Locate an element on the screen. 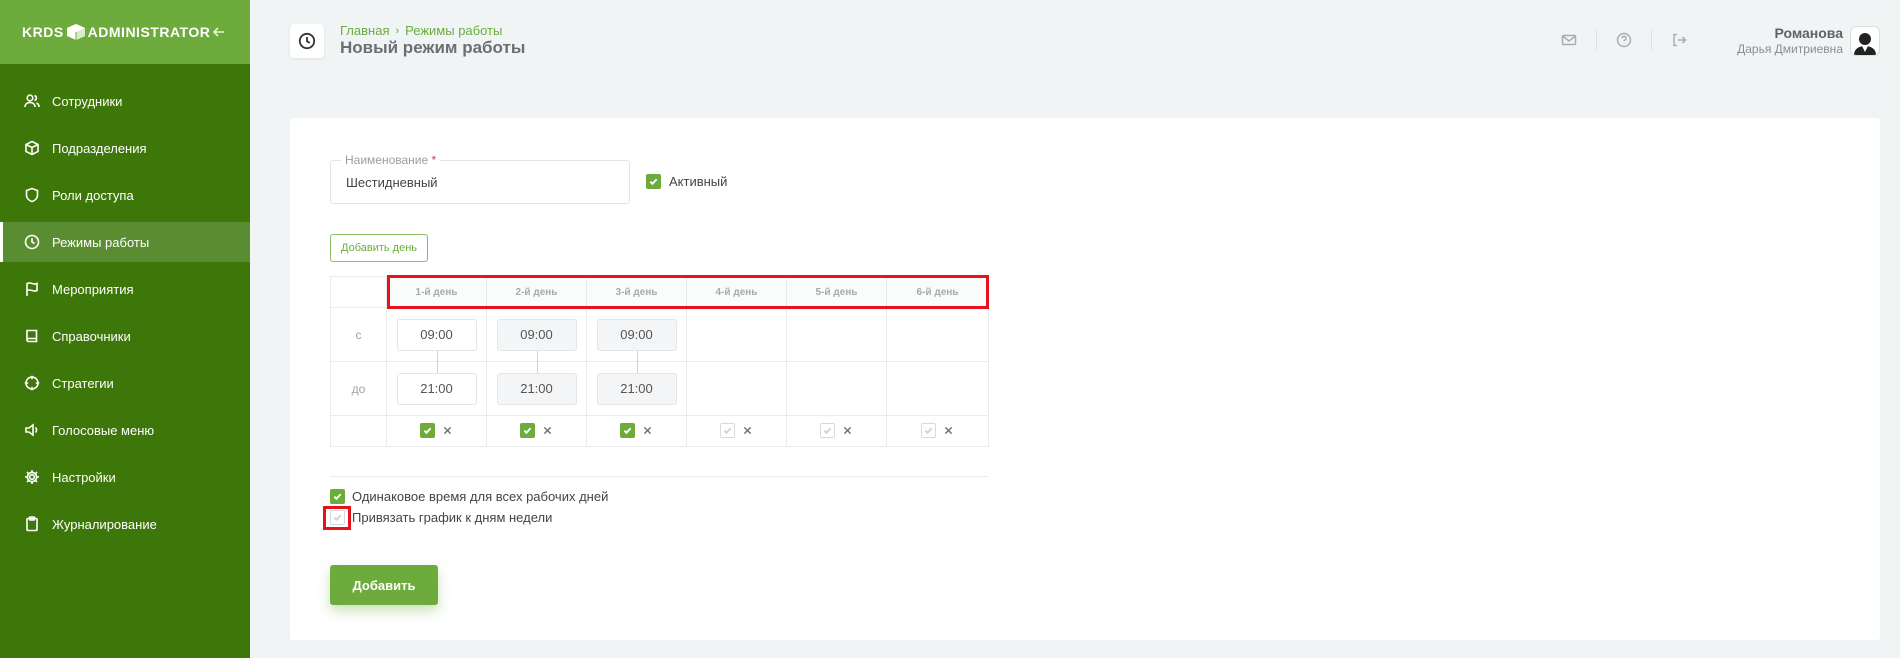  user-info: Романова Дарья Дмитриевна is located at coordinates (1790, 40).